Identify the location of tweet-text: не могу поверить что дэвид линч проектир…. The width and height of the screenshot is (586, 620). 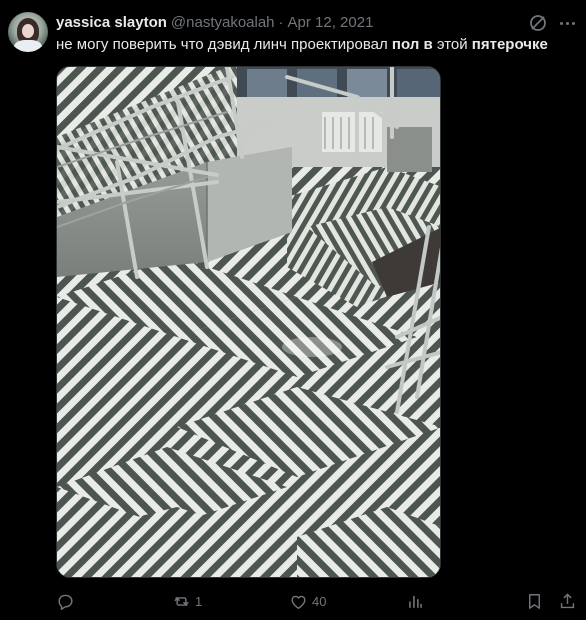
(302, 45).